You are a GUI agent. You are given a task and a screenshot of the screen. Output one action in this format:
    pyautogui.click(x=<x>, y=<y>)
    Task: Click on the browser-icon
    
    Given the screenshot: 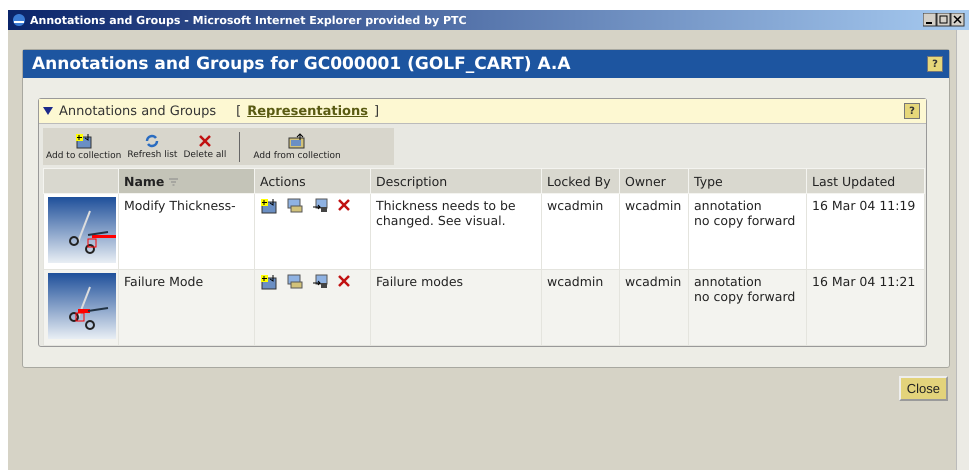 What is the action you would take?
    pyautogui.click(x=19, y=20)
    